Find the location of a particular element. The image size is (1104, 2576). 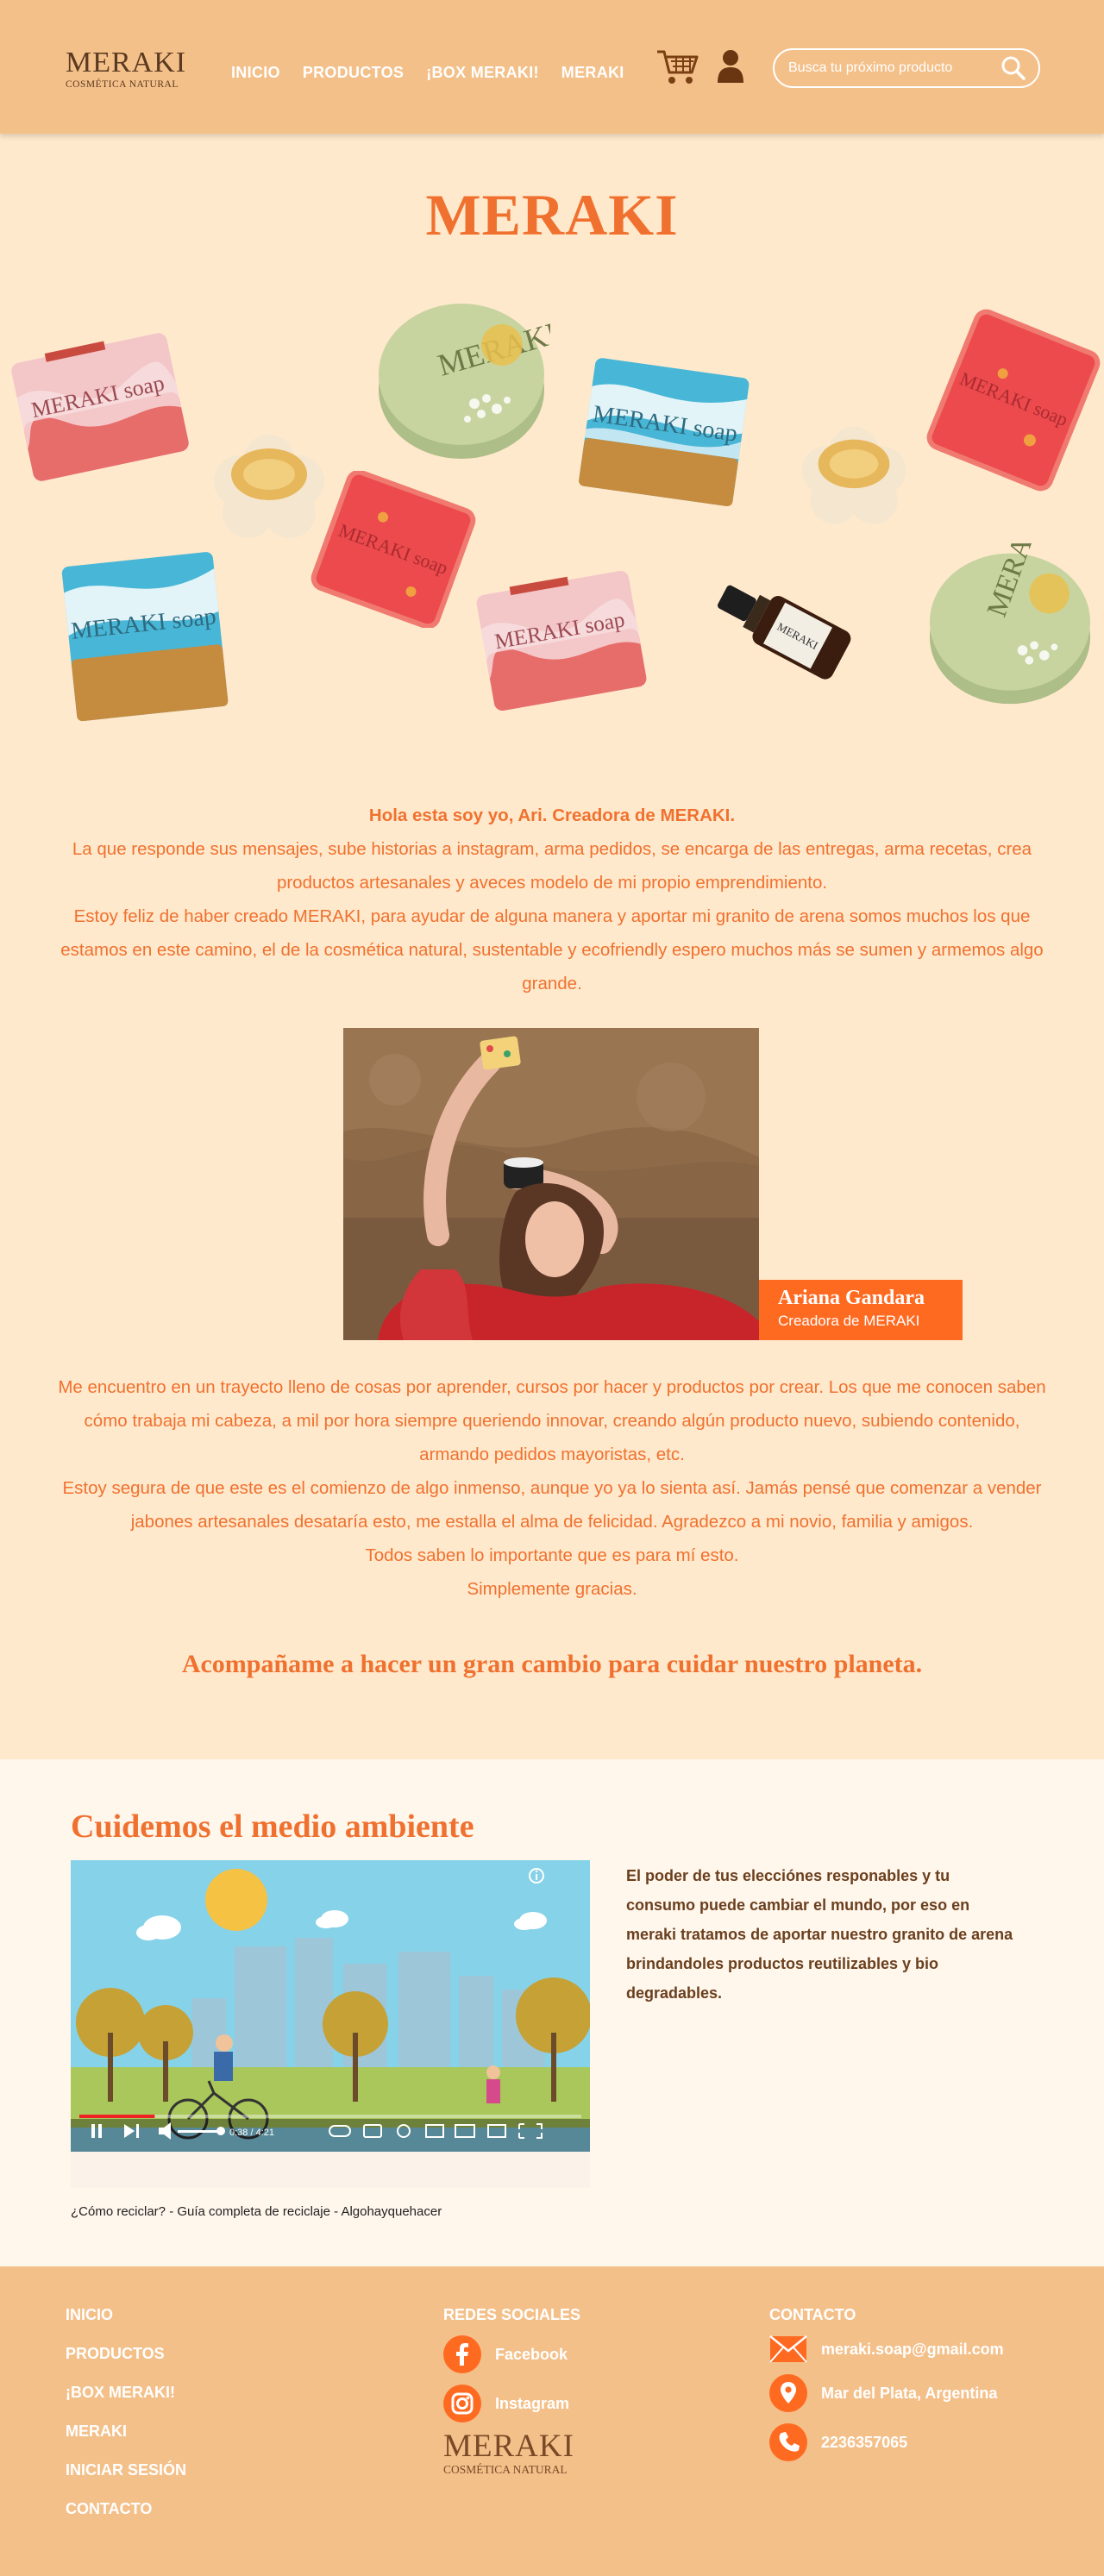

brand-logo: MERAKI COSMÉTICA NATURAL is located at coordinates (127, 69).